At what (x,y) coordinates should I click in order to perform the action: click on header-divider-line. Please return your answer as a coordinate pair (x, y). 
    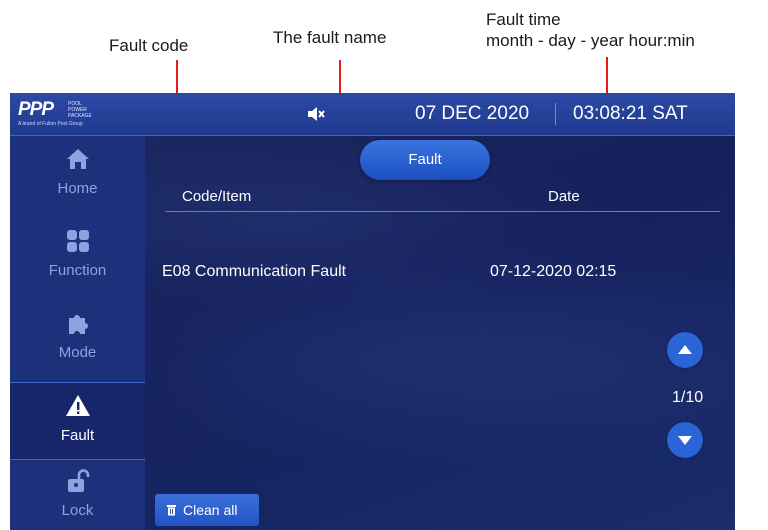
    Looking at the image, I should click on (442, 211).